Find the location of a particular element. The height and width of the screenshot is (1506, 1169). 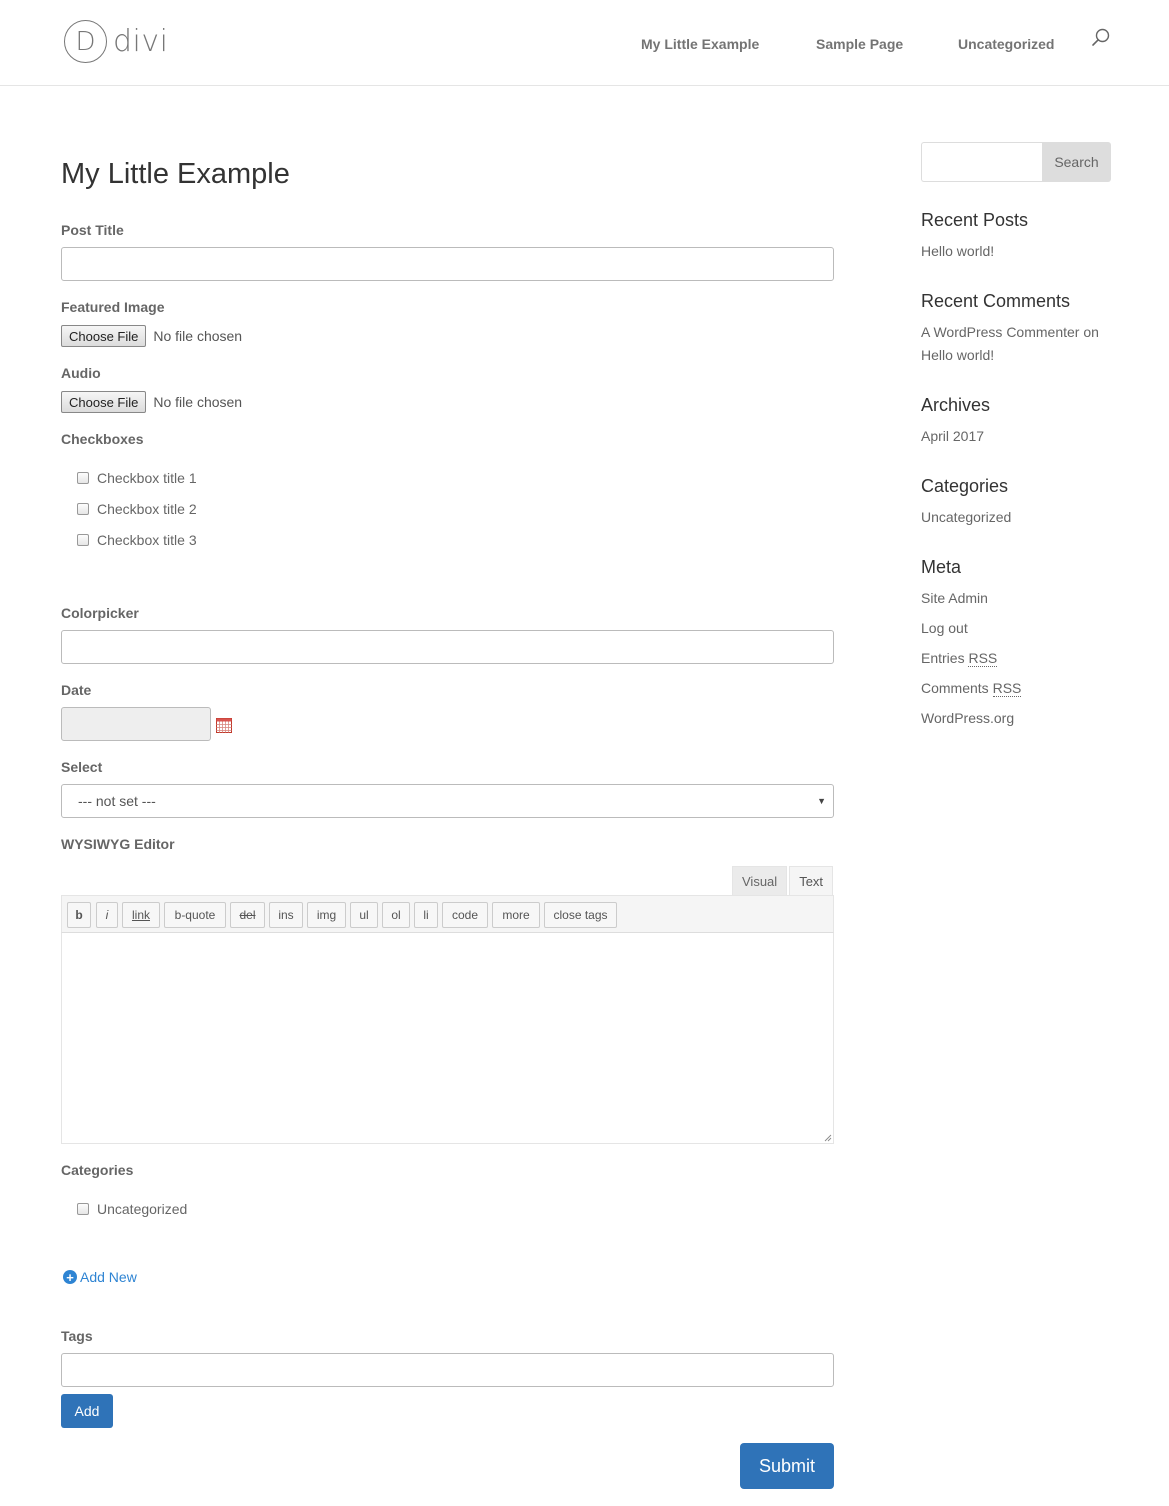

toolbar-bold-button: b is located at coordinates (79, 915).